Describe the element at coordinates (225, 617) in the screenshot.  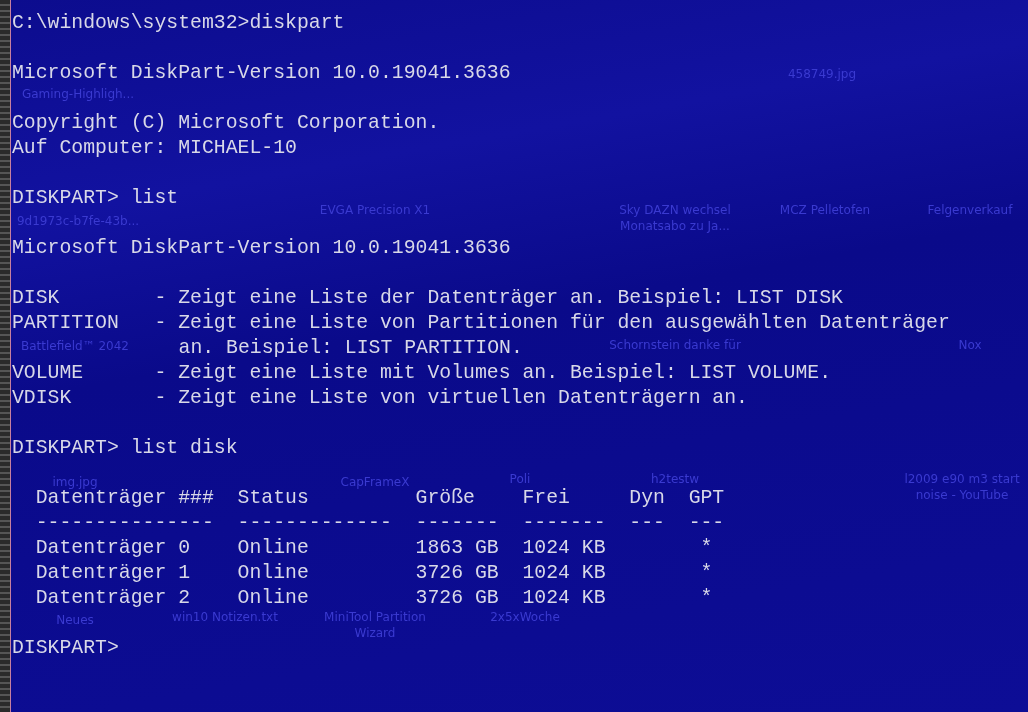
I see `desktop-icon-label: win10 Notizen.txt` at that location.